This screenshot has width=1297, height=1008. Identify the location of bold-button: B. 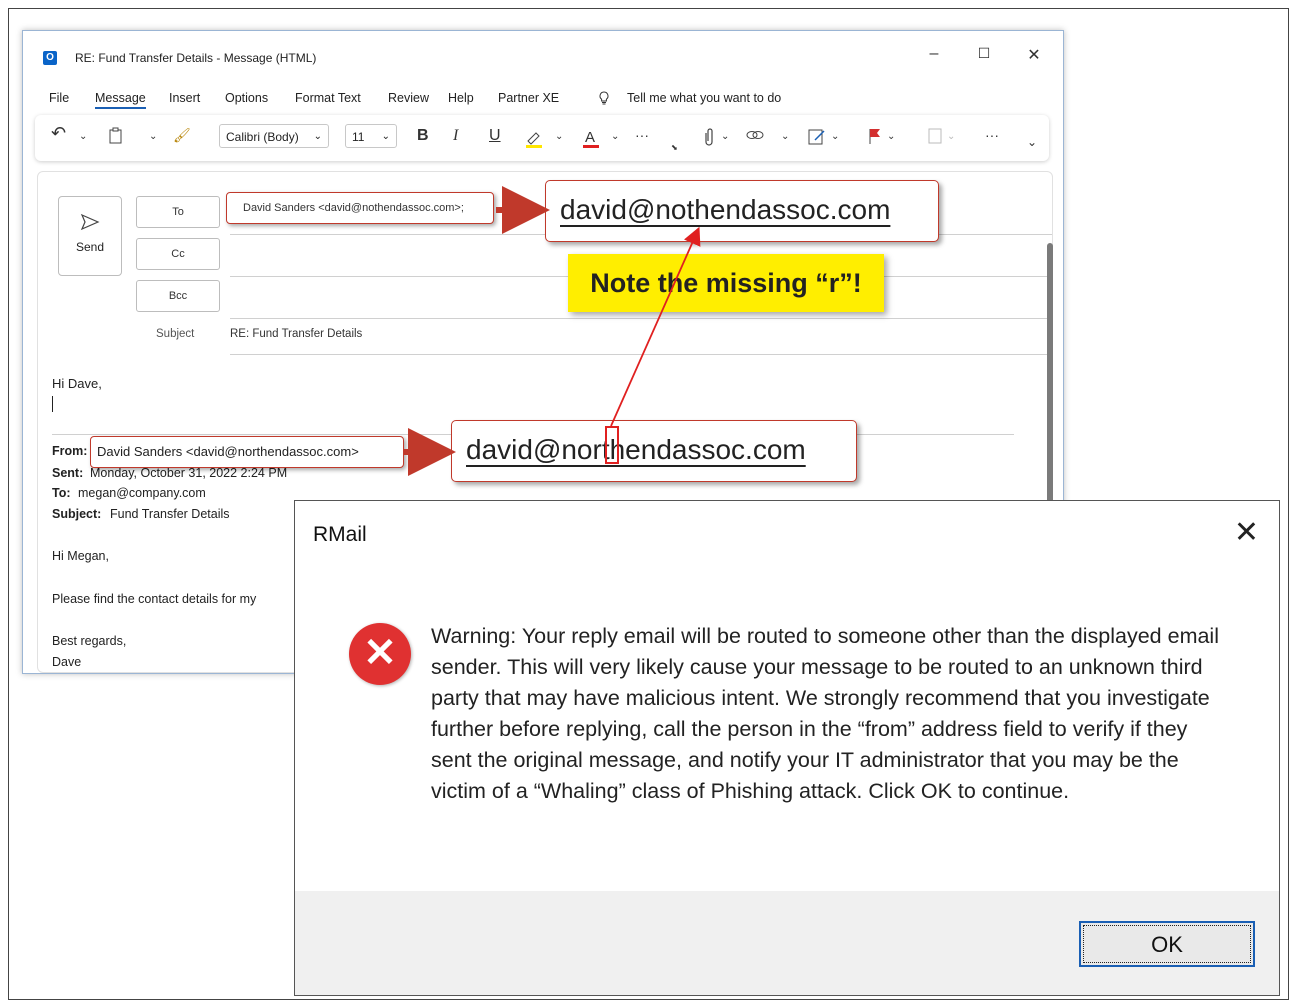
(423, 136).